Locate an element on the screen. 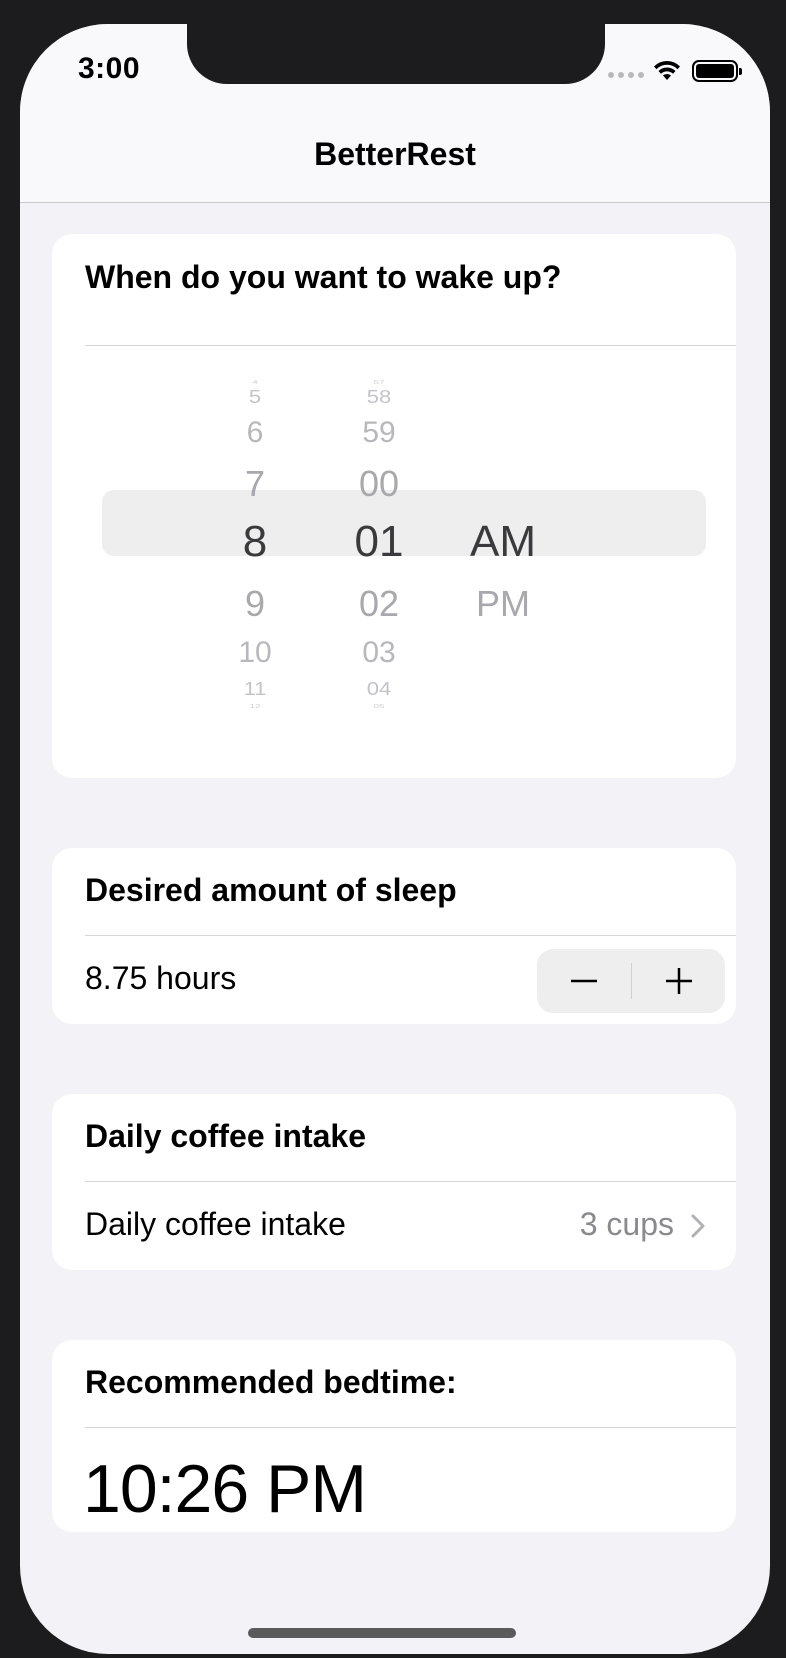  decrement-button is located at coordinates (584, 981).